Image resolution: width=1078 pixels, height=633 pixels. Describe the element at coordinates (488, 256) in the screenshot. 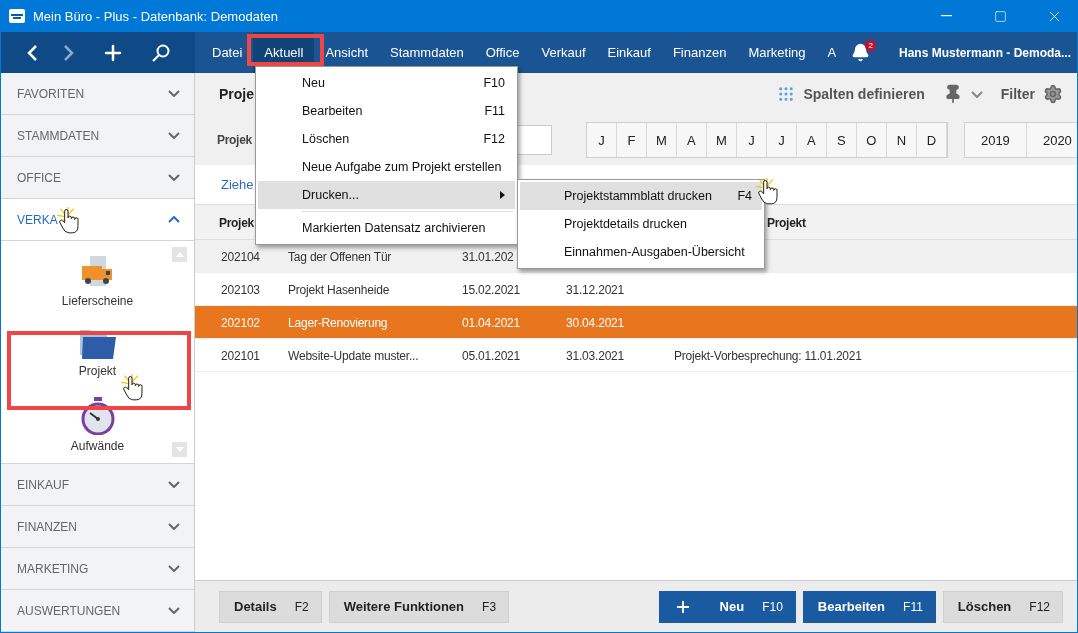

I see `table-cell: 31.01.202` at that location.